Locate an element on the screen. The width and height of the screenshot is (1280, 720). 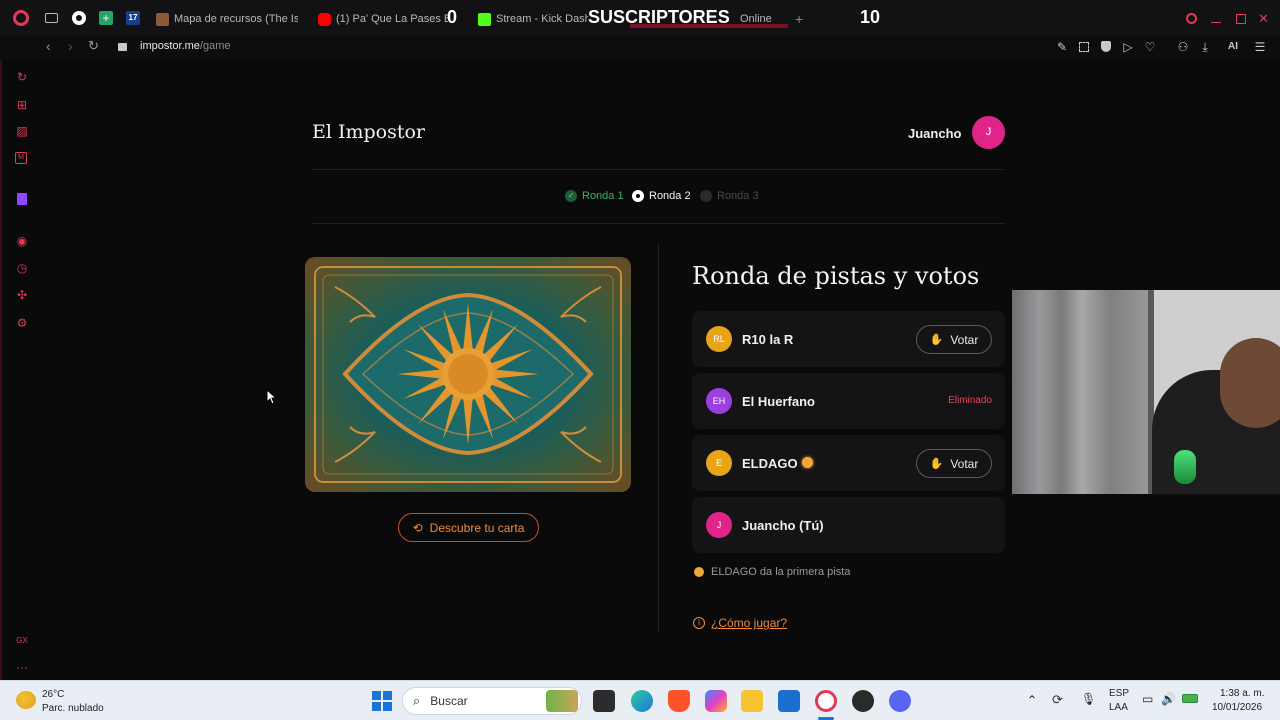
curtain-image is located at coordinates (1082, 392).